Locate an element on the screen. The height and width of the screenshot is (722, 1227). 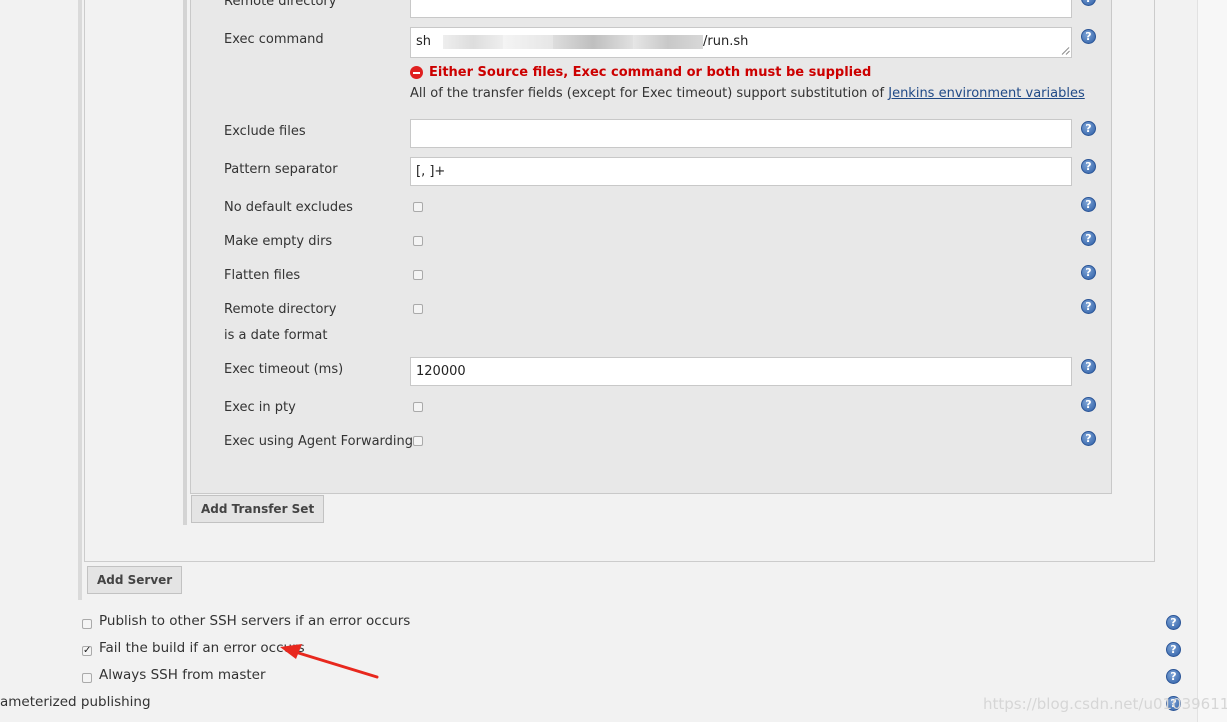
remote-dir-date-checkbox is located at coordinates (418, 309).